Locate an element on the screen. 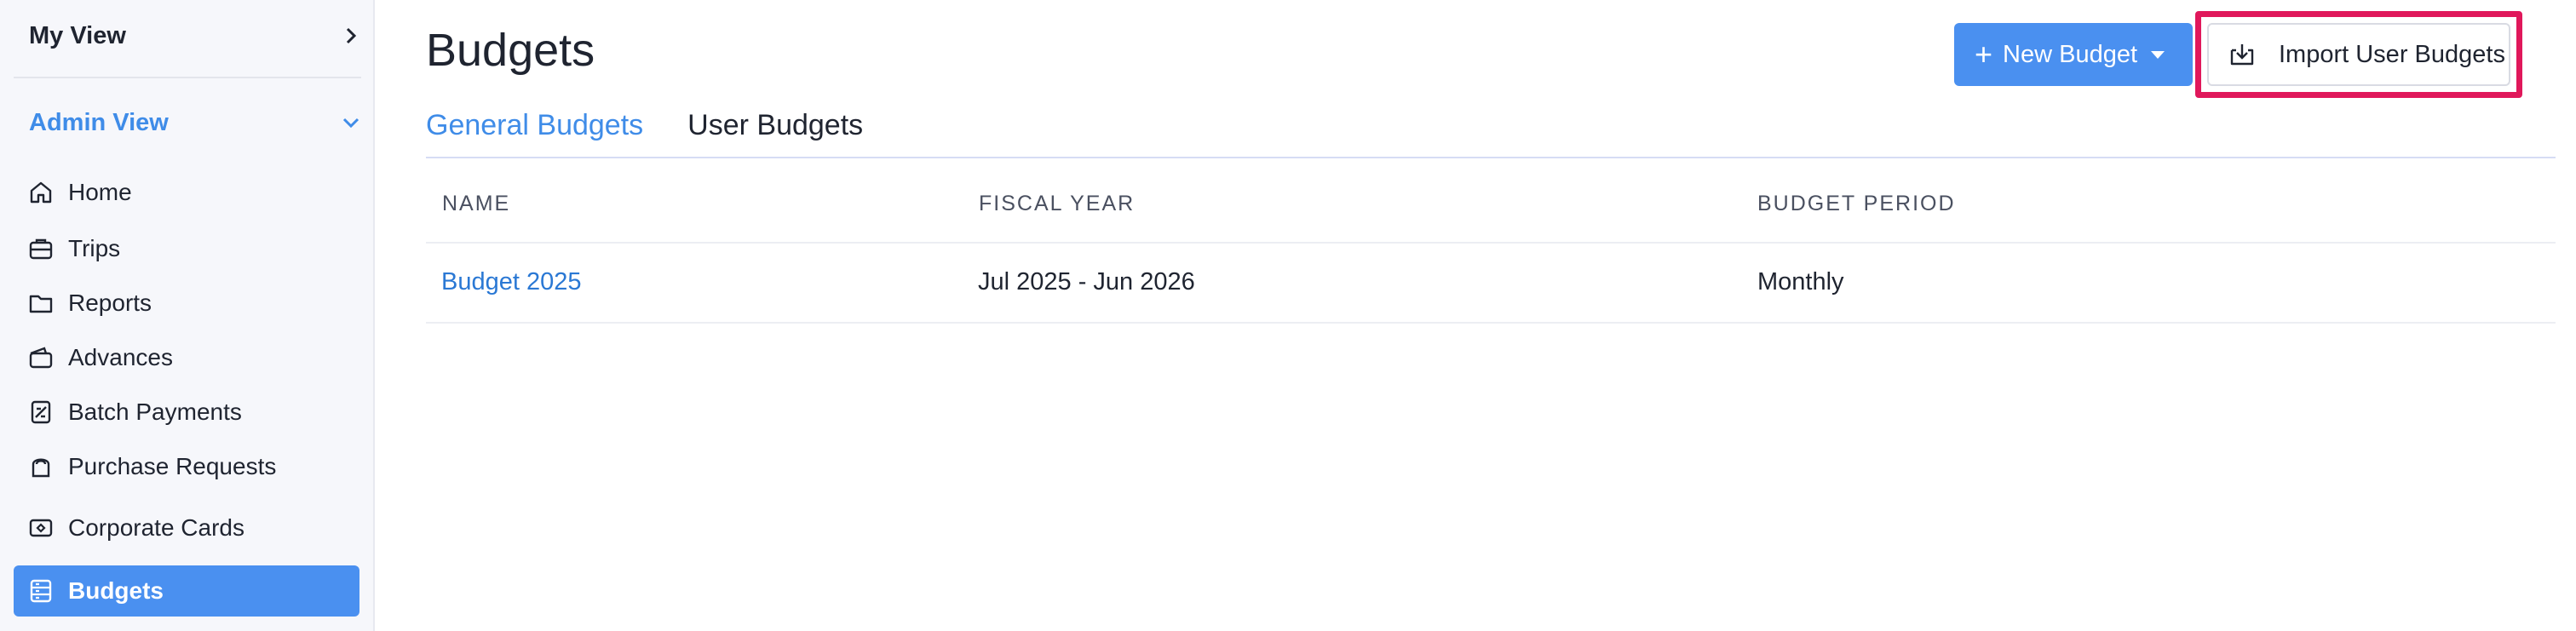 The height and width of the screenshot is (631, 2576). tab-user-budgets: User Budgets is located at coordinates (775, 126).